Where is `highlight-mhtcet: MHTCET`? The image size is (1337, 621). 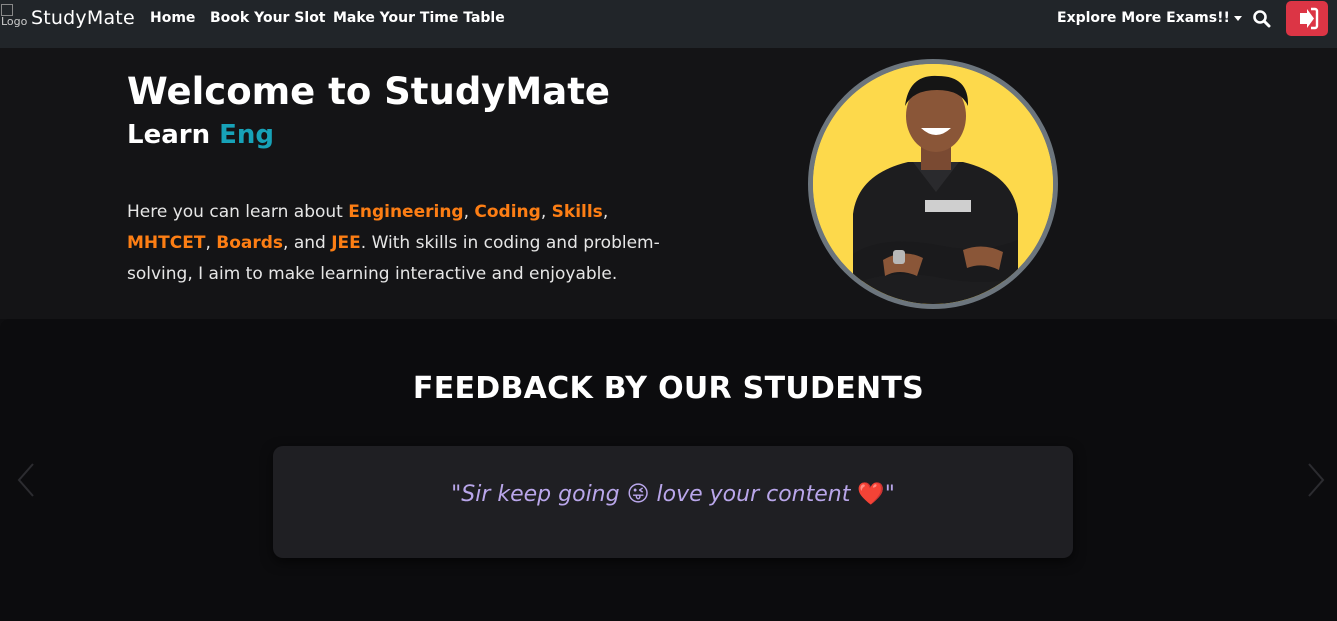 highlight-mhtcet: MHTCET is located at coordinates (166, 243).